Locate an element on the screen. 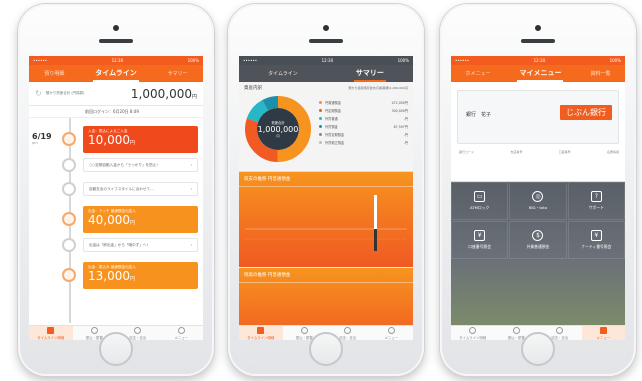  help-icon: ? is located at coordinates (596, 196).